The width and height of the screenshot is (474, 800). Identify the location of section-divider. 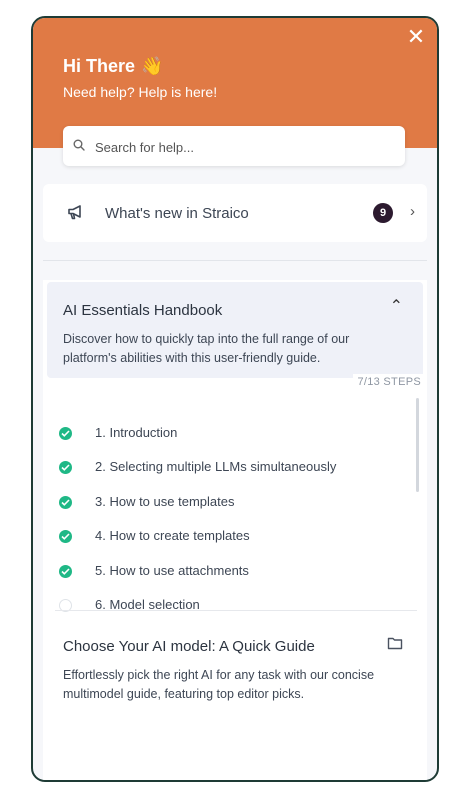
(236, 610).